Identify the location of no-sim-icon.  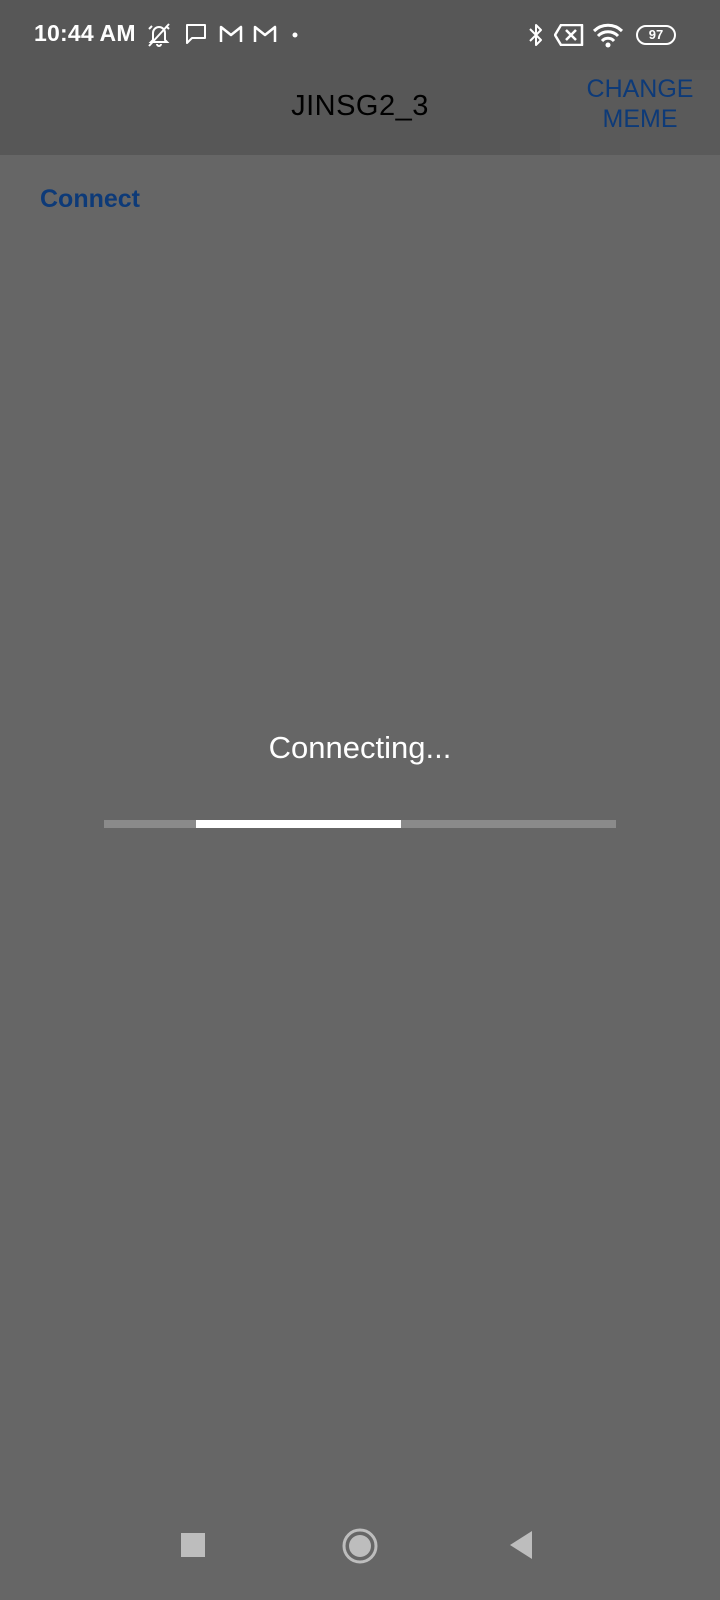
(569, 35).